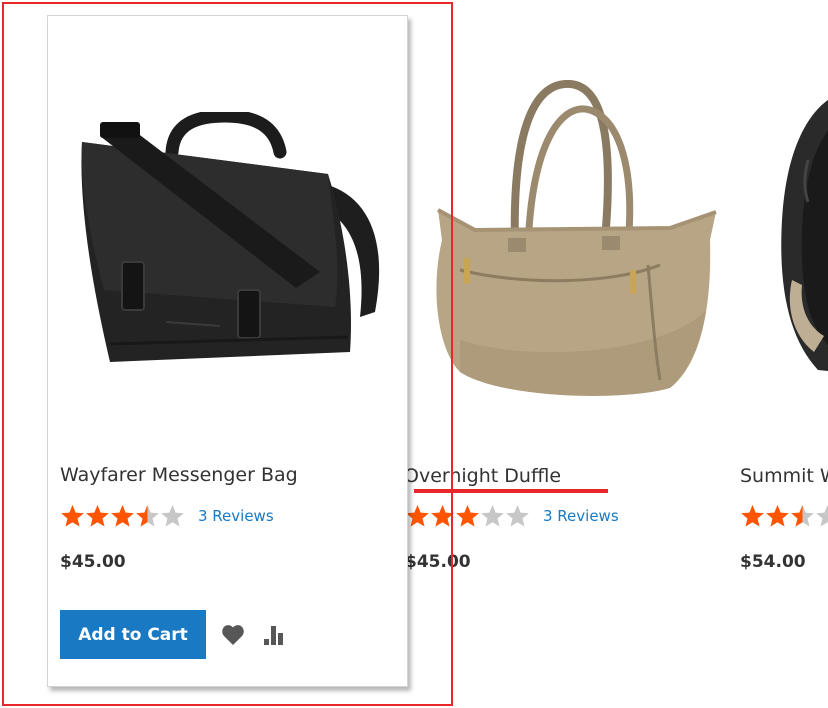 The image size is (828, 708). Describe the element at coordinates (773, 562) in the screenshot. I see `product-price: $54.00` at that location.